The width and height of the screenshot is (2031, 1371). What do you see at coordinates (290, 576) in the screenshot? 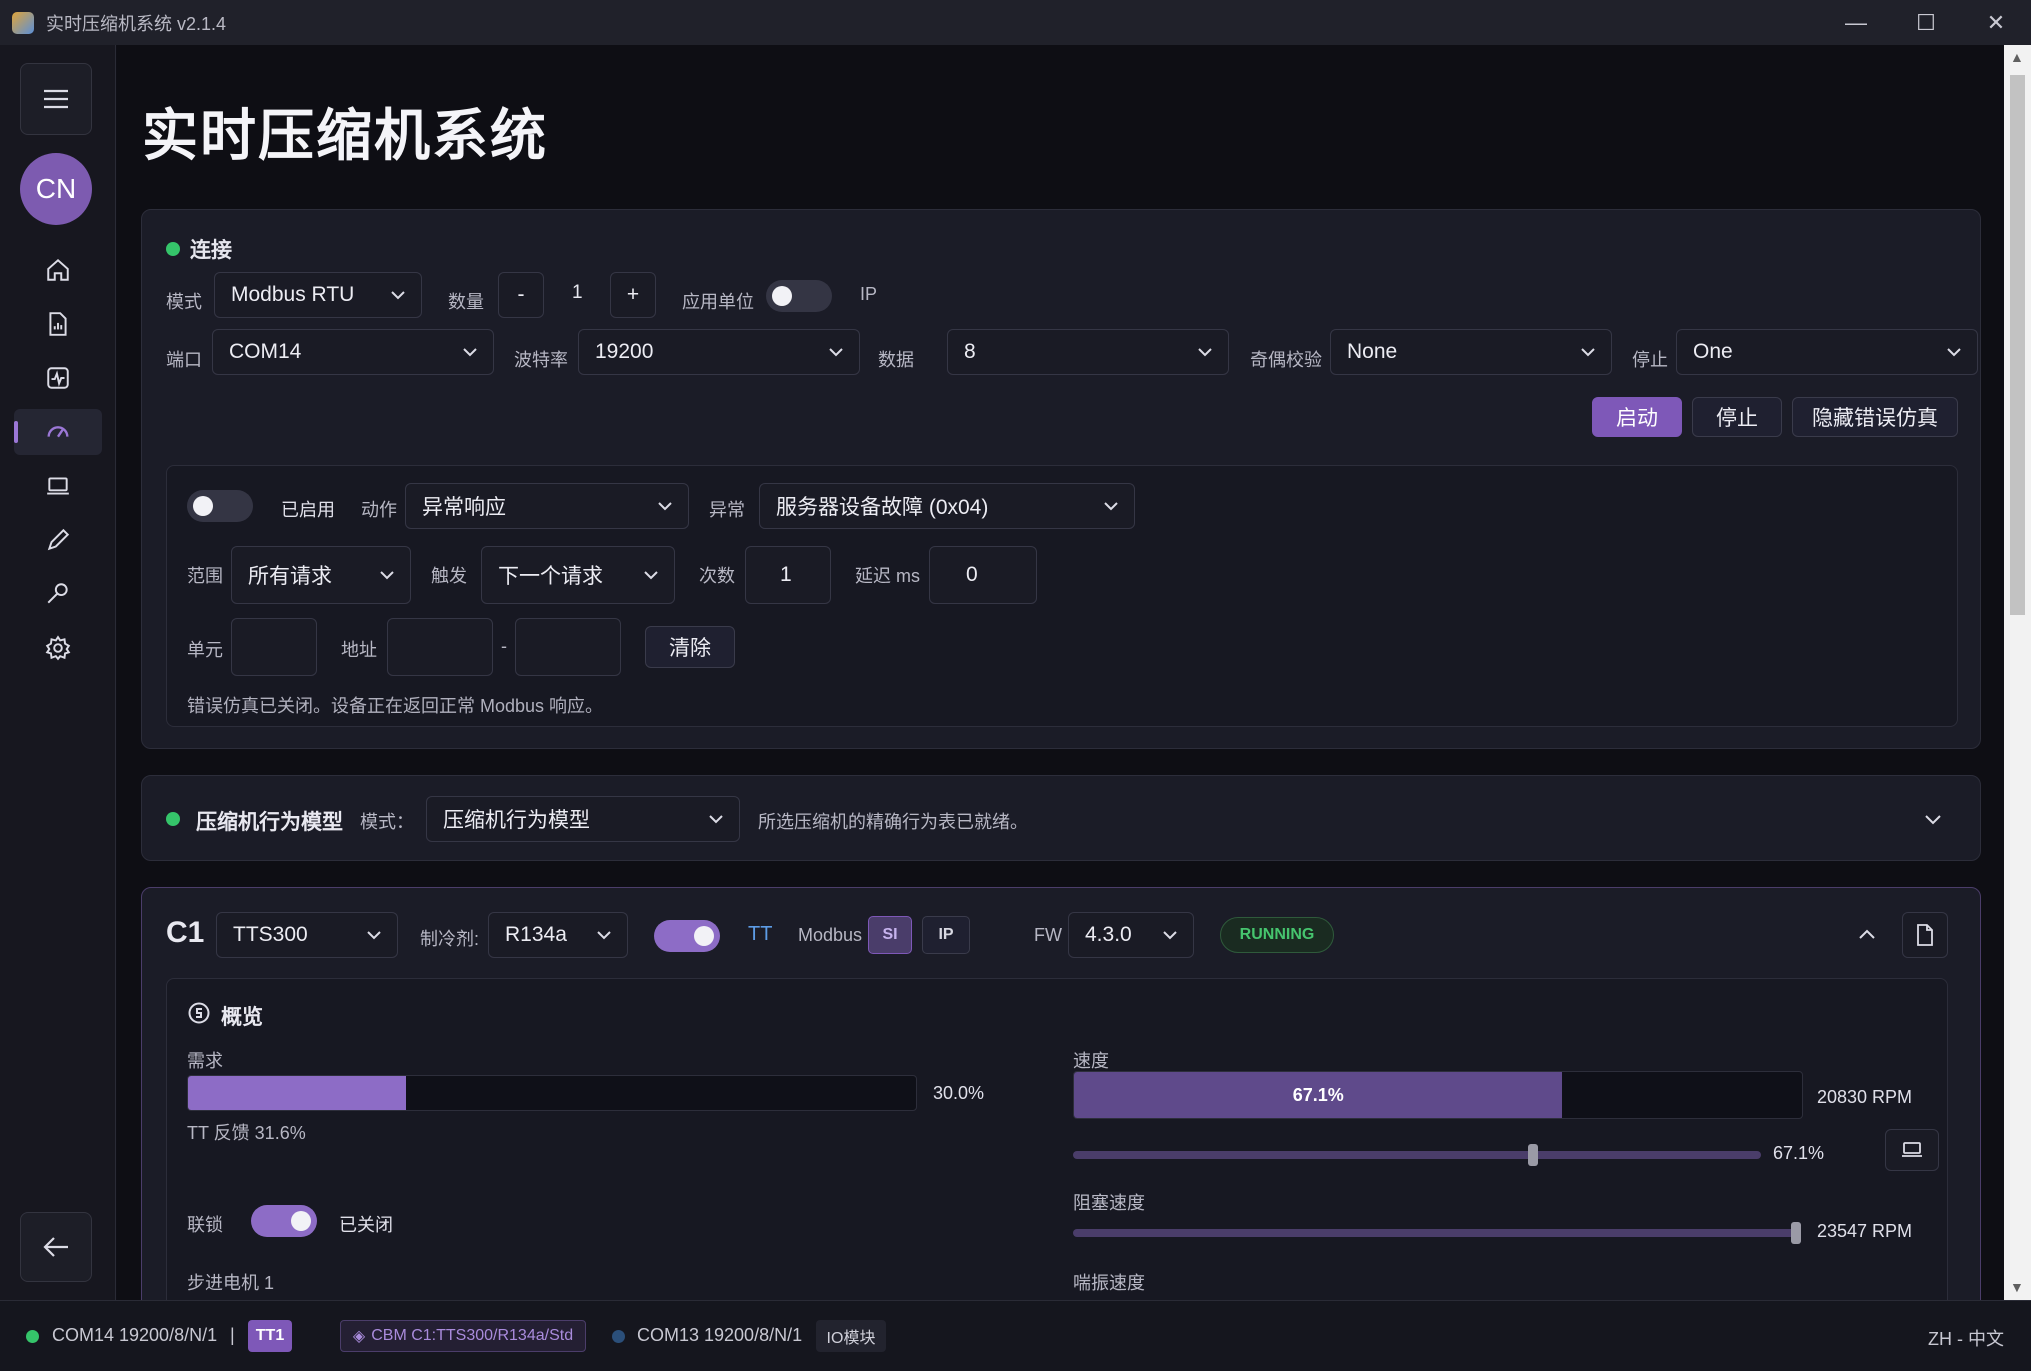
I see `scope-value: 所有请求` at bounding box center [290, 576].